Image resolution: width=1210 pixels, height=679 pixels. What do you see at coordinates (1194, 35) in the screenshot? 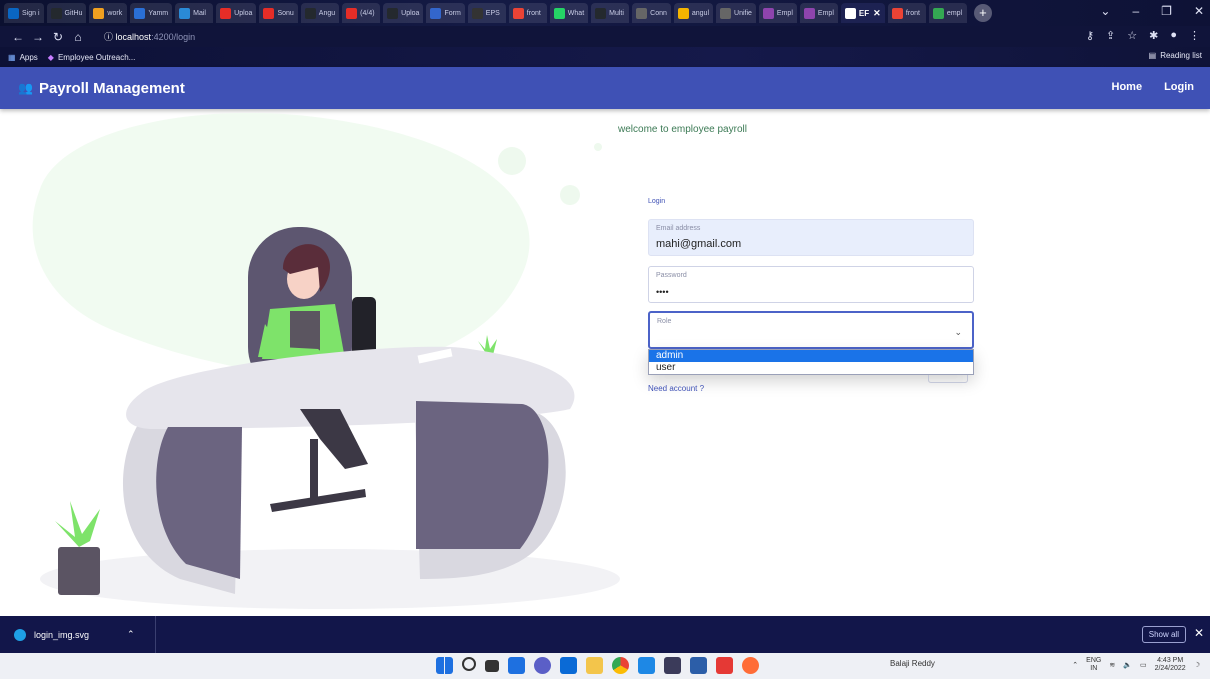
I see `menu-kebab-icon: ⋮` at bounding box center [1194, 35].